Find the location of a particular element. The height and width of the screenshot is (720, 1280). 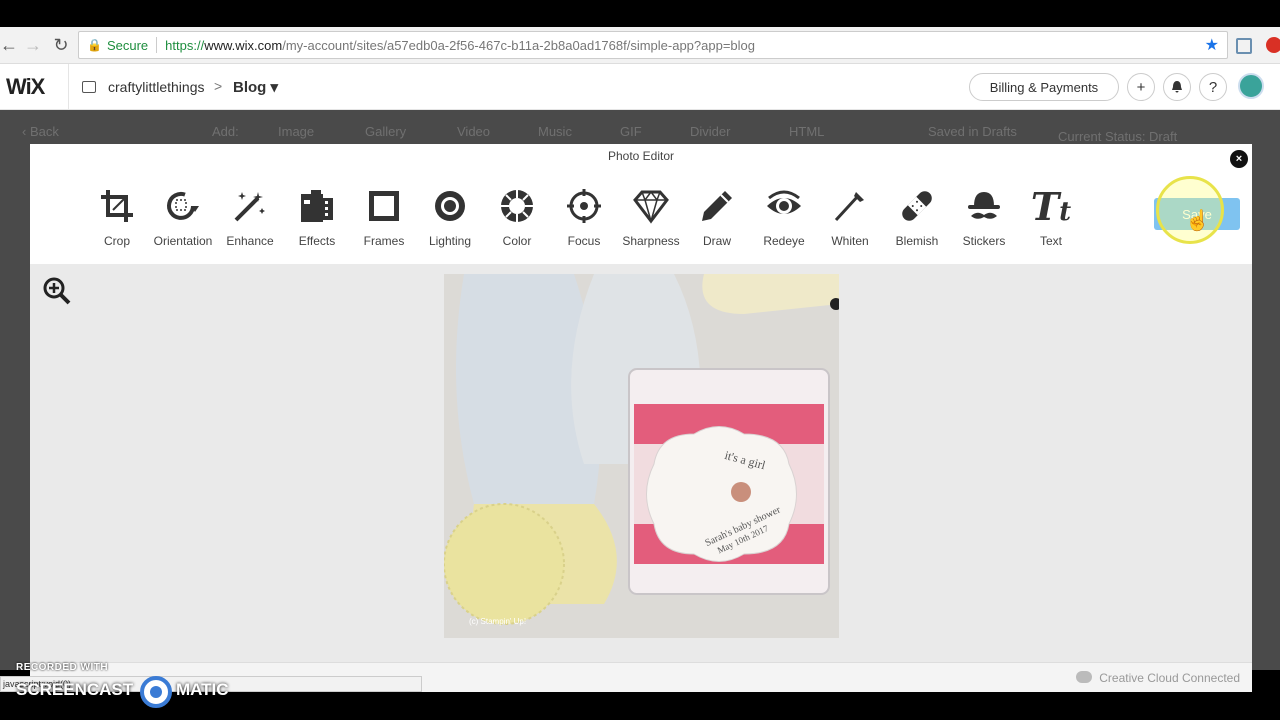

tool-label: Blemish is located at coordinates (917, 241).